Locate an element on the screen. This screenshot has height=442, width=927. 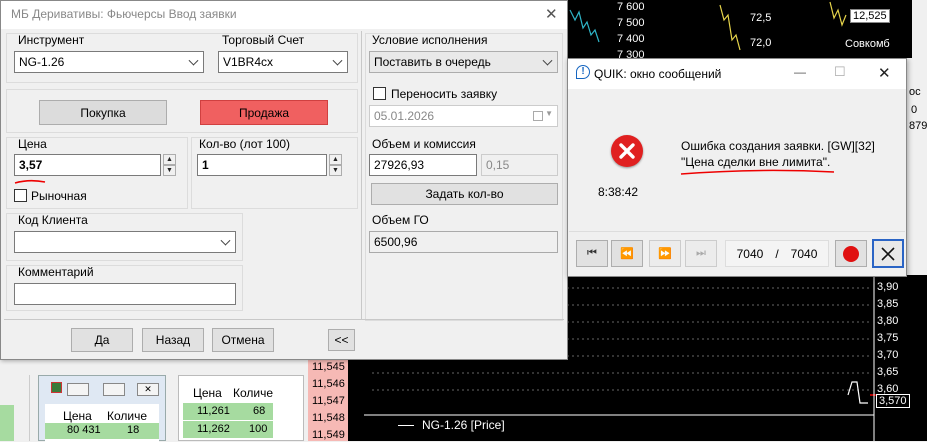
price-spin-up-icon: ▲ is located at coordinates (169, 159).